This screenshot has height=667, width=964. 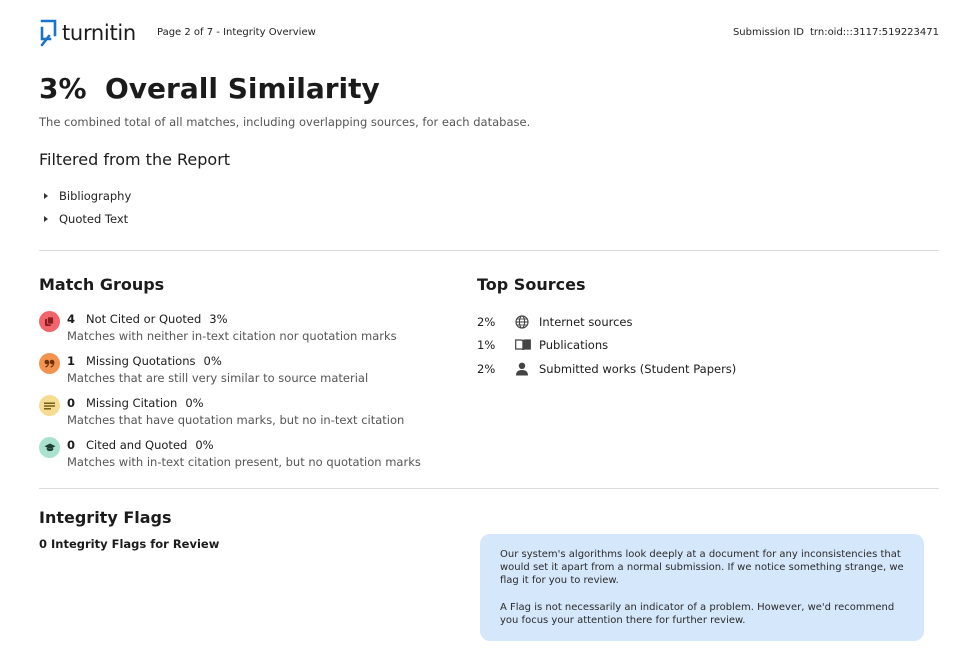 What do you see at coordinates (71, 361) in the screenshot?
I see `match-group-count: 1` at bounding box center [71, 361].